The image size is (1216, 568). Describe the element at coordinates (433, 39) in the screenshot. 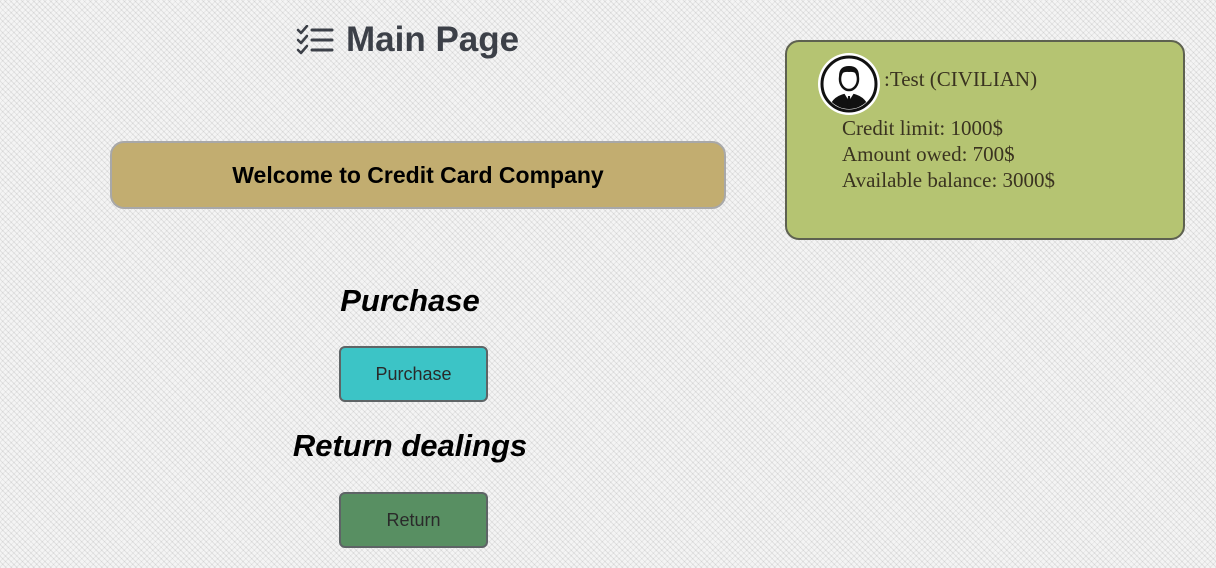

I see `page-title: Main Page` at that location.